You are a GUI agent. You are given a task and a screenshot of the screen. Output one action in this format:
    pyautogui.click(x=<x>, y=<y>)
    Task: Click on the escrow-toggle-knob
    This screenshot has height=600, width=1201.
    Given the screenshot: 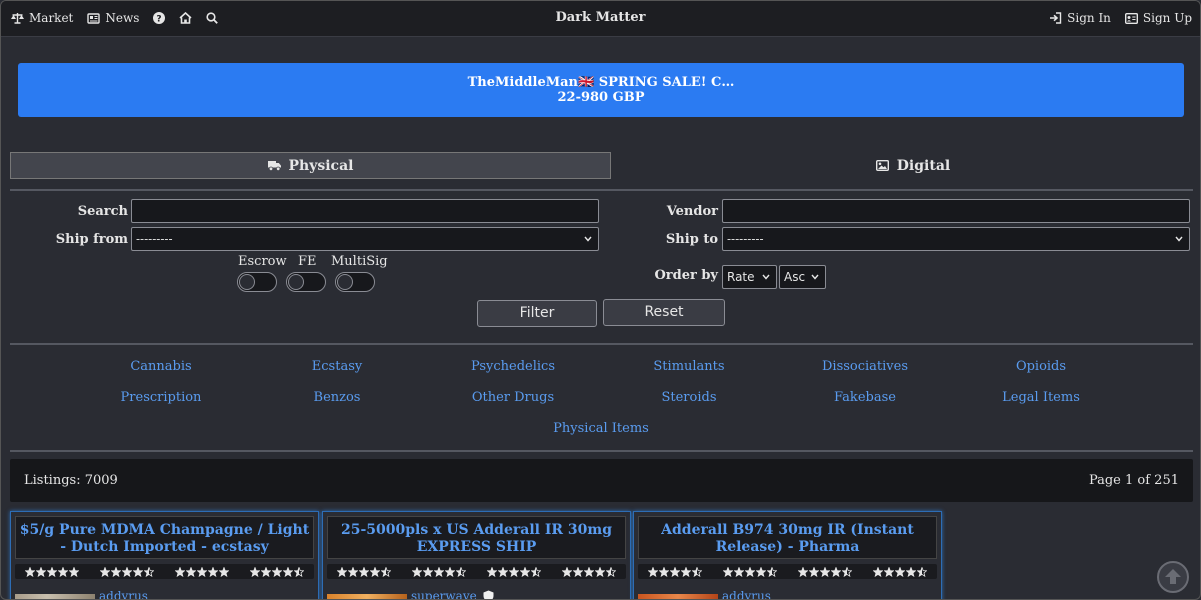 What is the action you would take?
    pyautogui.click(x=247, y=282)
    